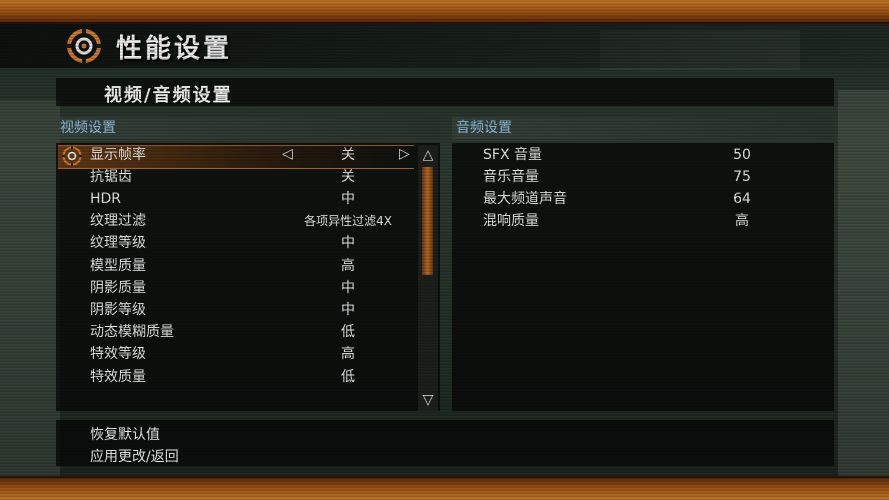 The height and width of the screenshot is (500, 889). Describe the element at coordinates (444, 12) in the screenshot. I see `top-frame-bar` at that location.